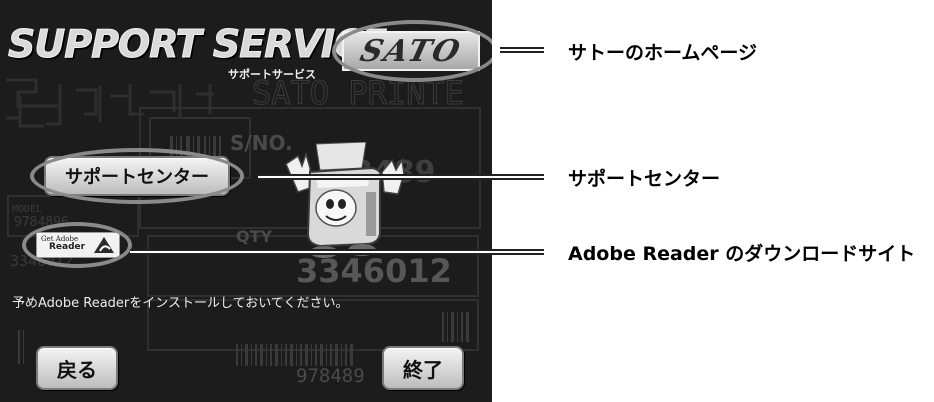 The image size is (934, 402). Describe the element at coordinates (41, 222) in the screenshot. I see `bg-barcode-number-1: 9784896` at that location.